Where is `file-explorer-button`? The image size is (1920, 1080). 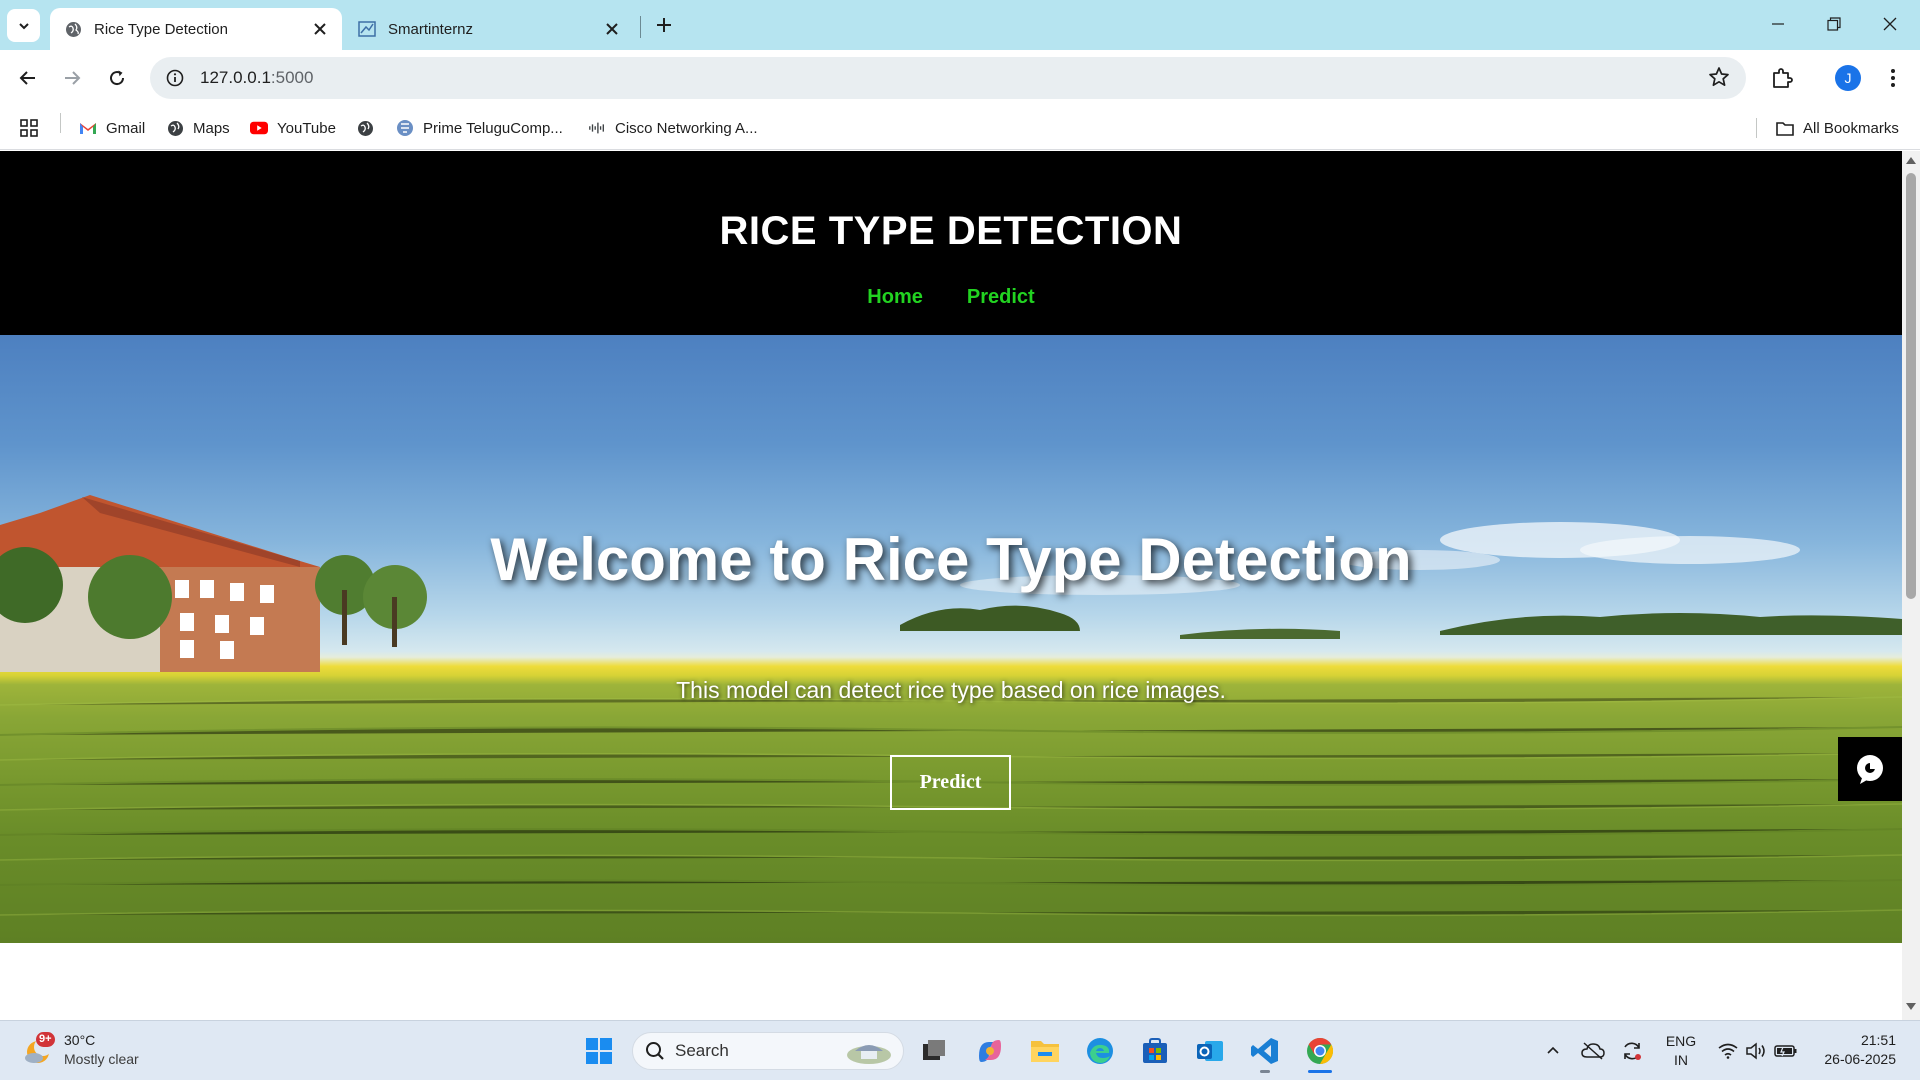
file-explorer-button is located at coordinates (1045, 1051).